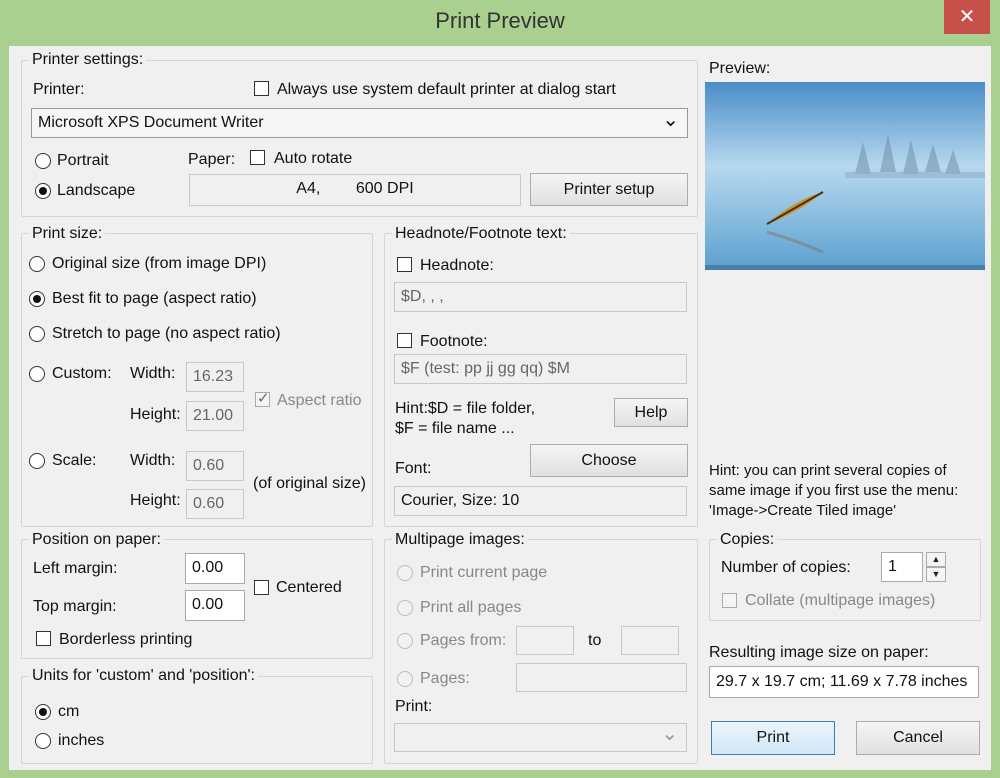 This screenshot has height=778, width=1000. Describe the element at coordinates (215, 466) in the screenshot. I see `scale-width-input: 0.60` at that location.